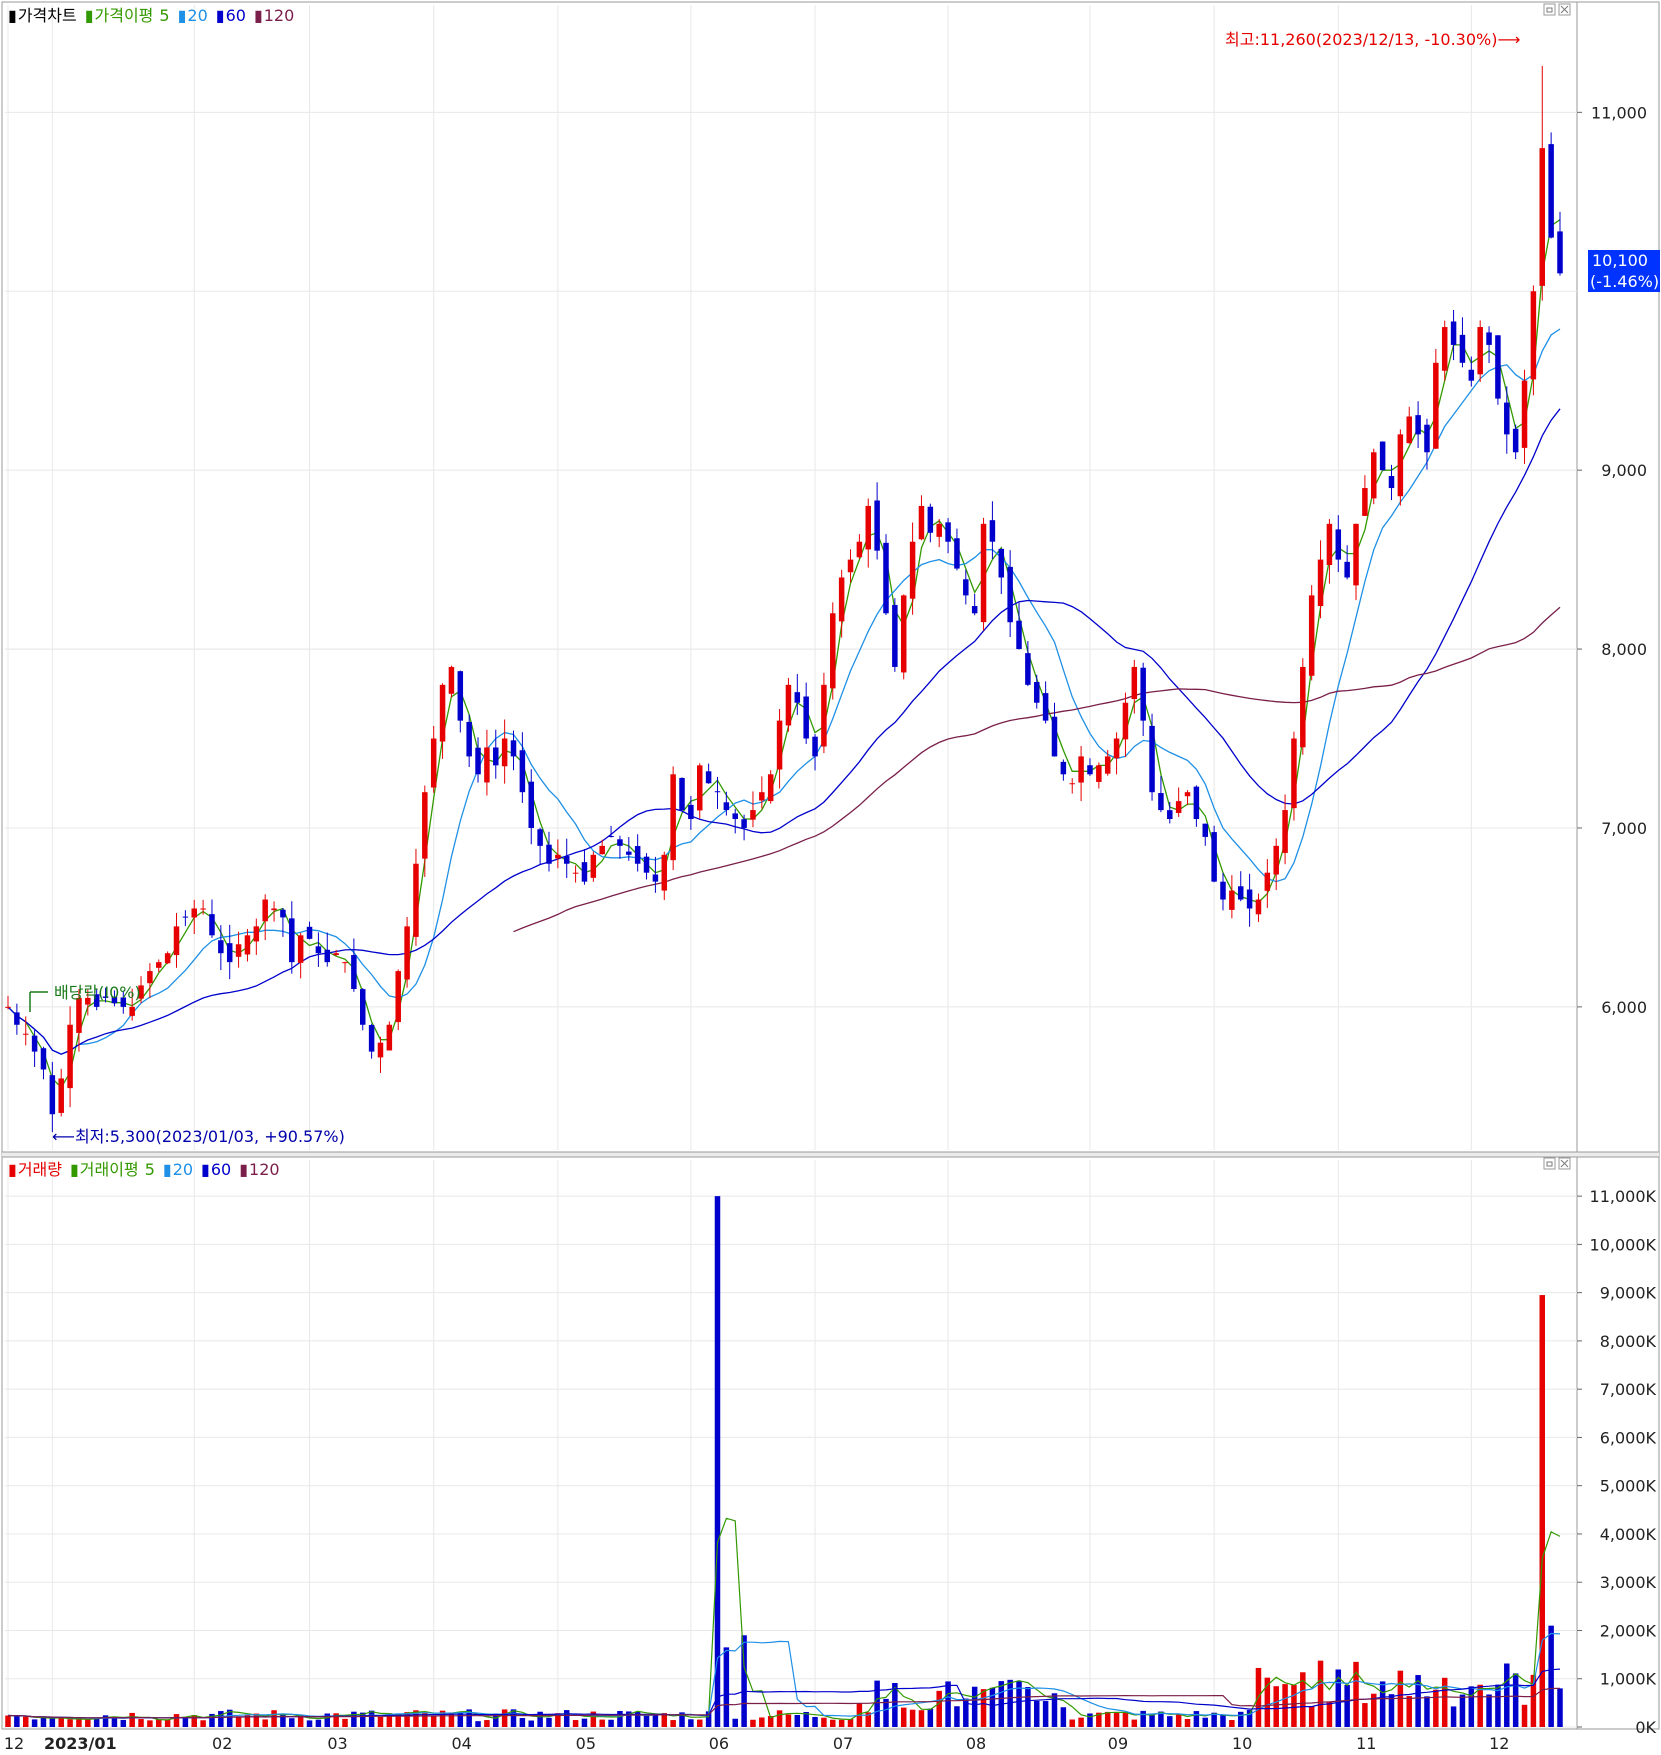  I want to click on volume-panel-restore-button, so click(1549, 1163).